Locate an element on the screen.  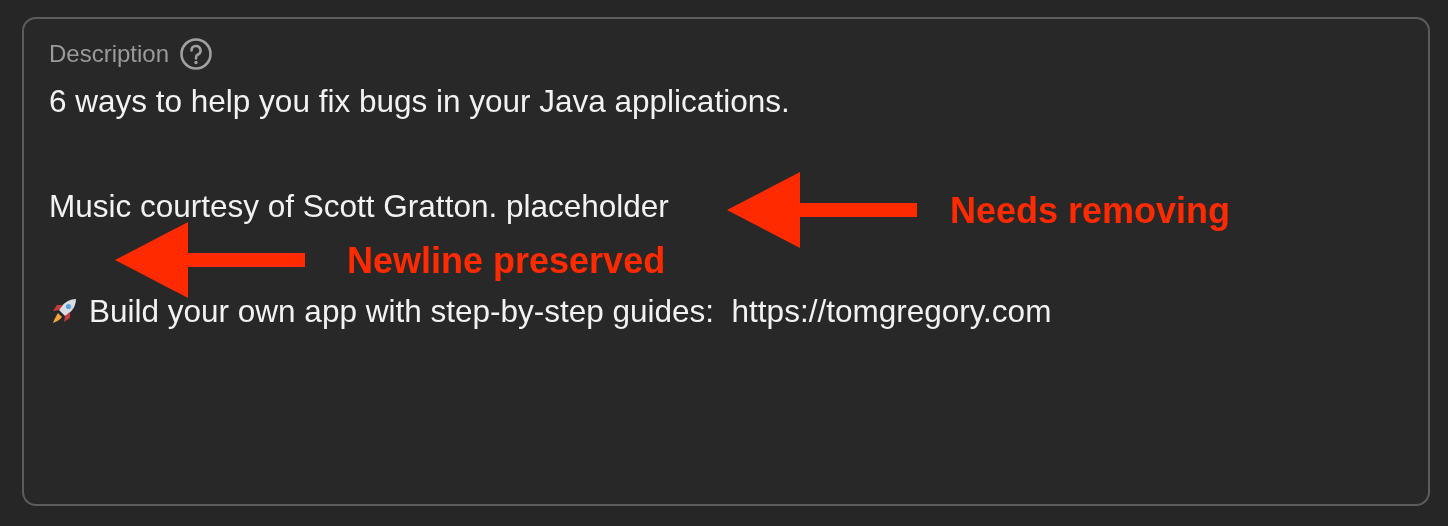
help-icon is located at coordinates (196, 54).